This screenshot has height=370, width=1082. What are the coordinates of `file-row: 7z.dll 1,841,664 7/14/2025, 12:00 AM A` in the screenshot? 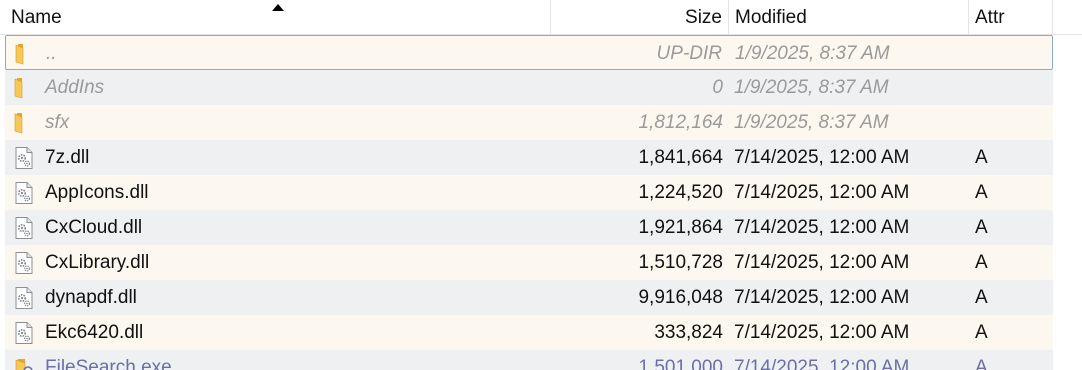 It's located at (529, 157).